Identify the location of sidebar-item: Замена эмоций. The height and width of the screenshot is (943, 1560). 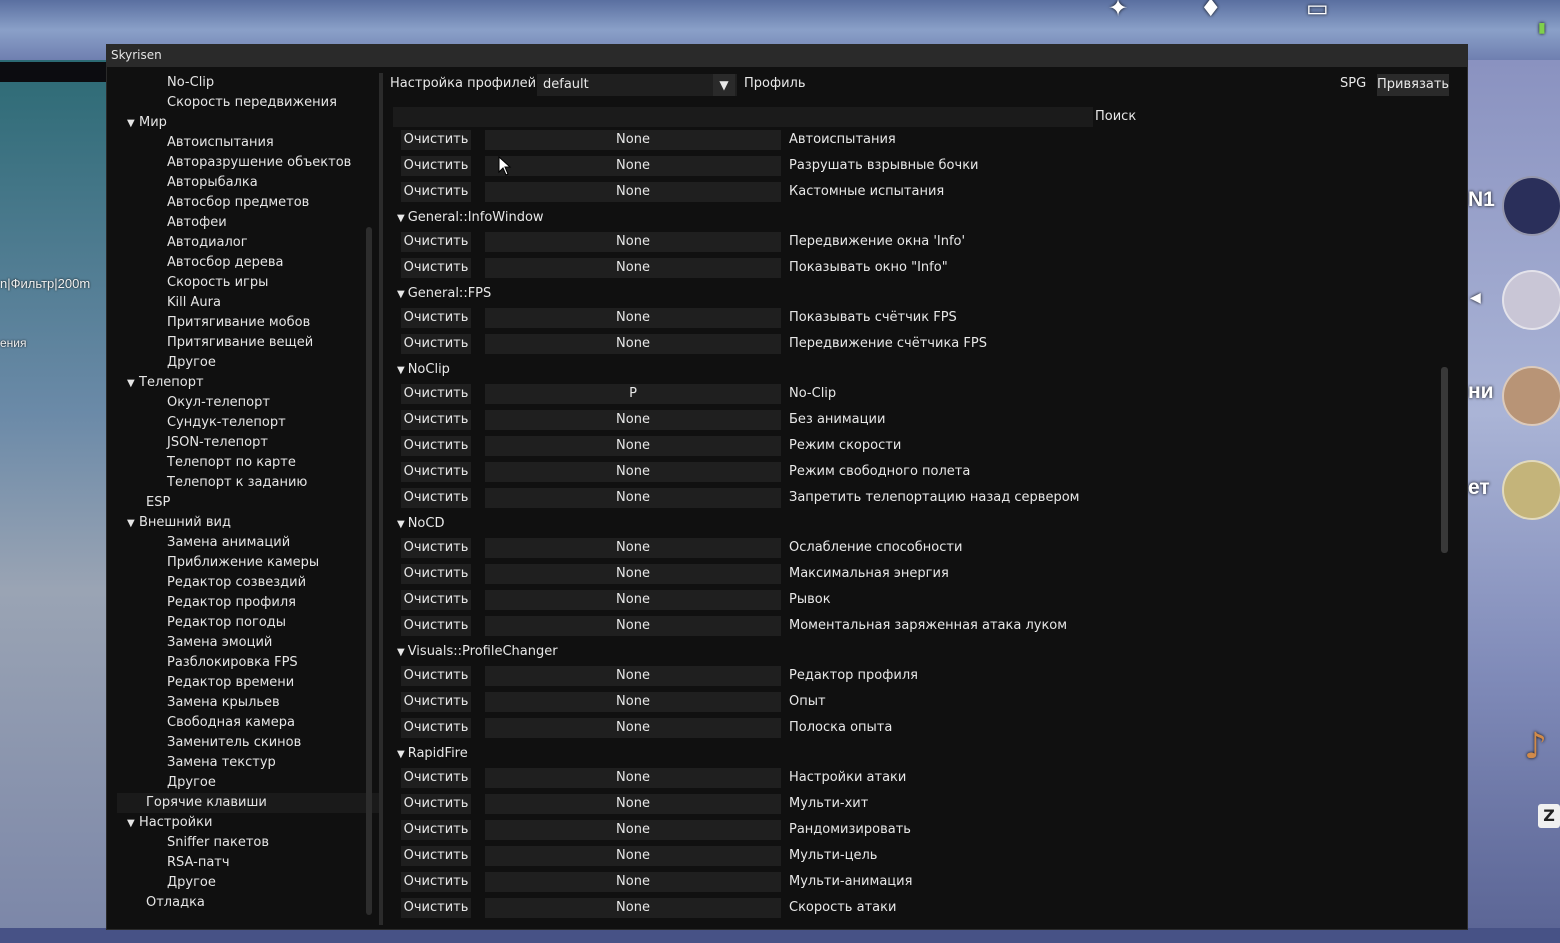
(248, 643).